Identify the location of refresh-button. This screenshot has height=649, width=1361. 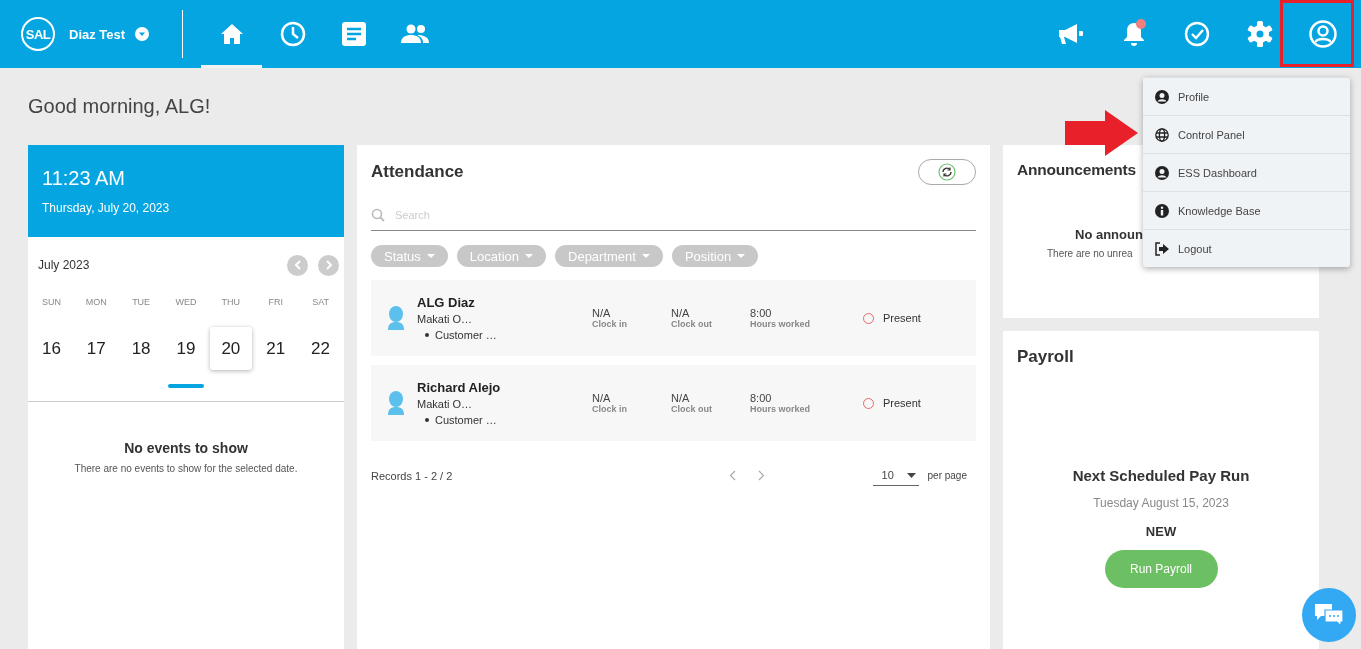
(947, 172).